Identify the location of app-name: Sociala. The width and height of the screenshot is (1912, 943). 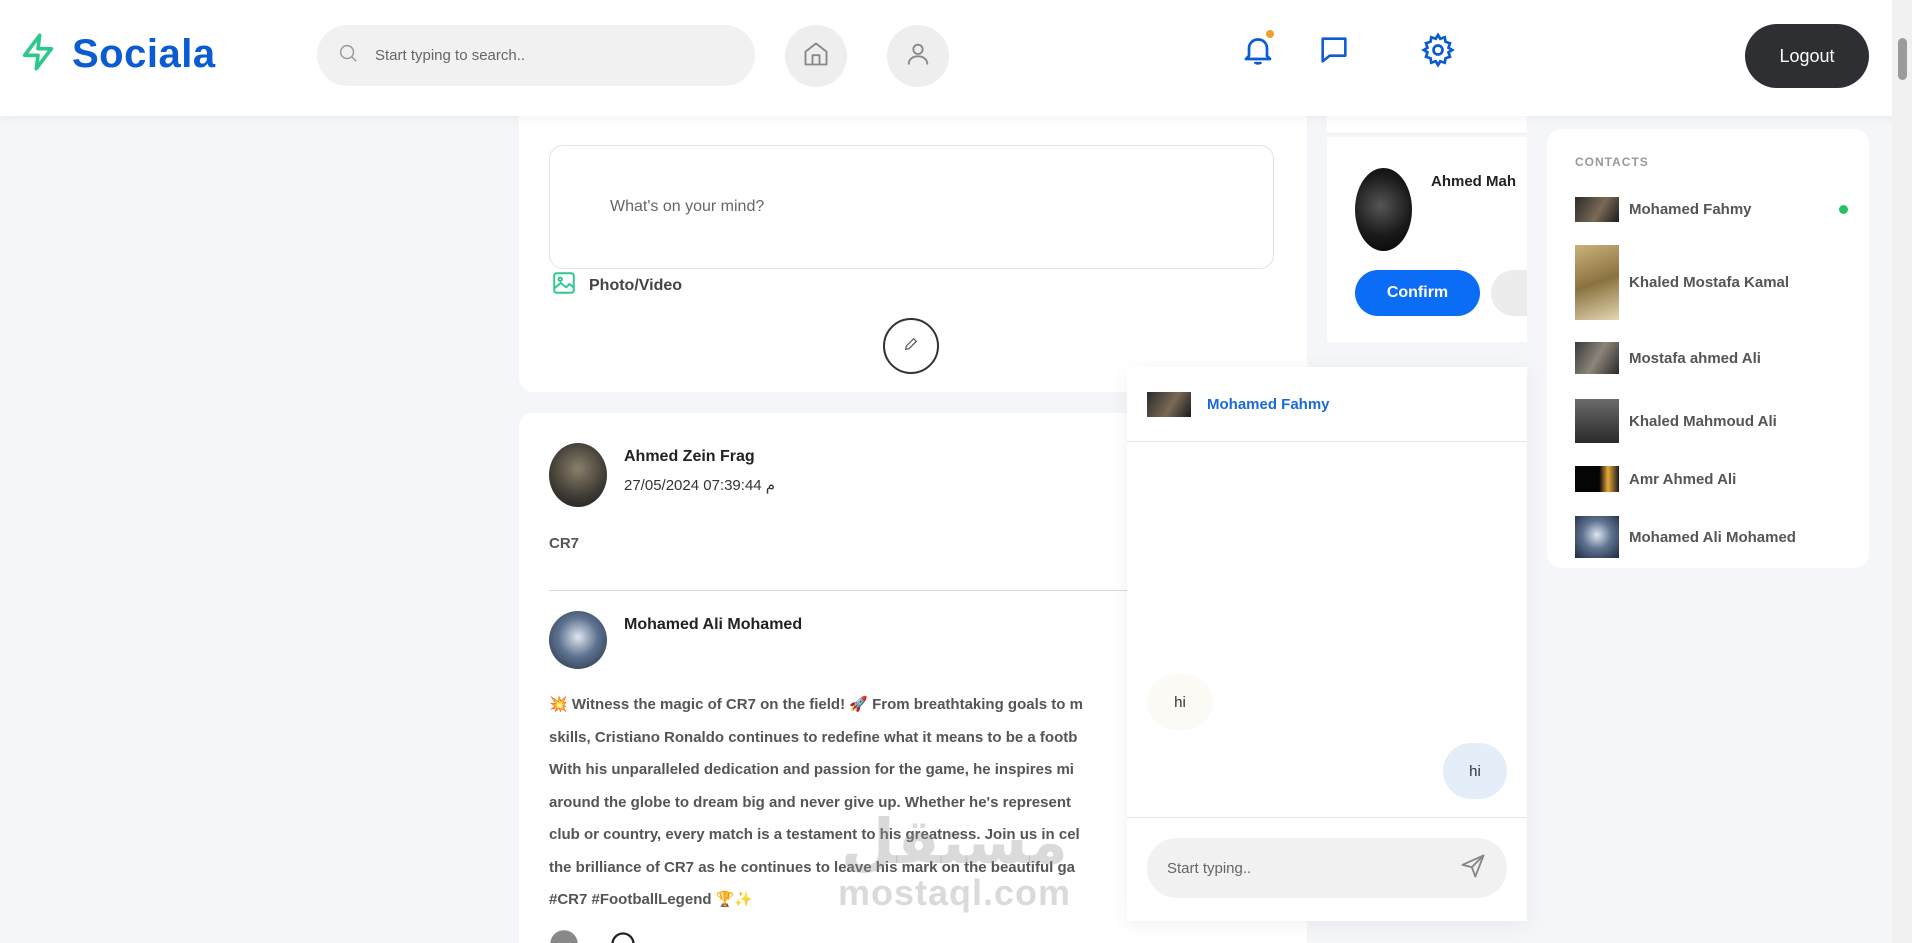
(144, 54).